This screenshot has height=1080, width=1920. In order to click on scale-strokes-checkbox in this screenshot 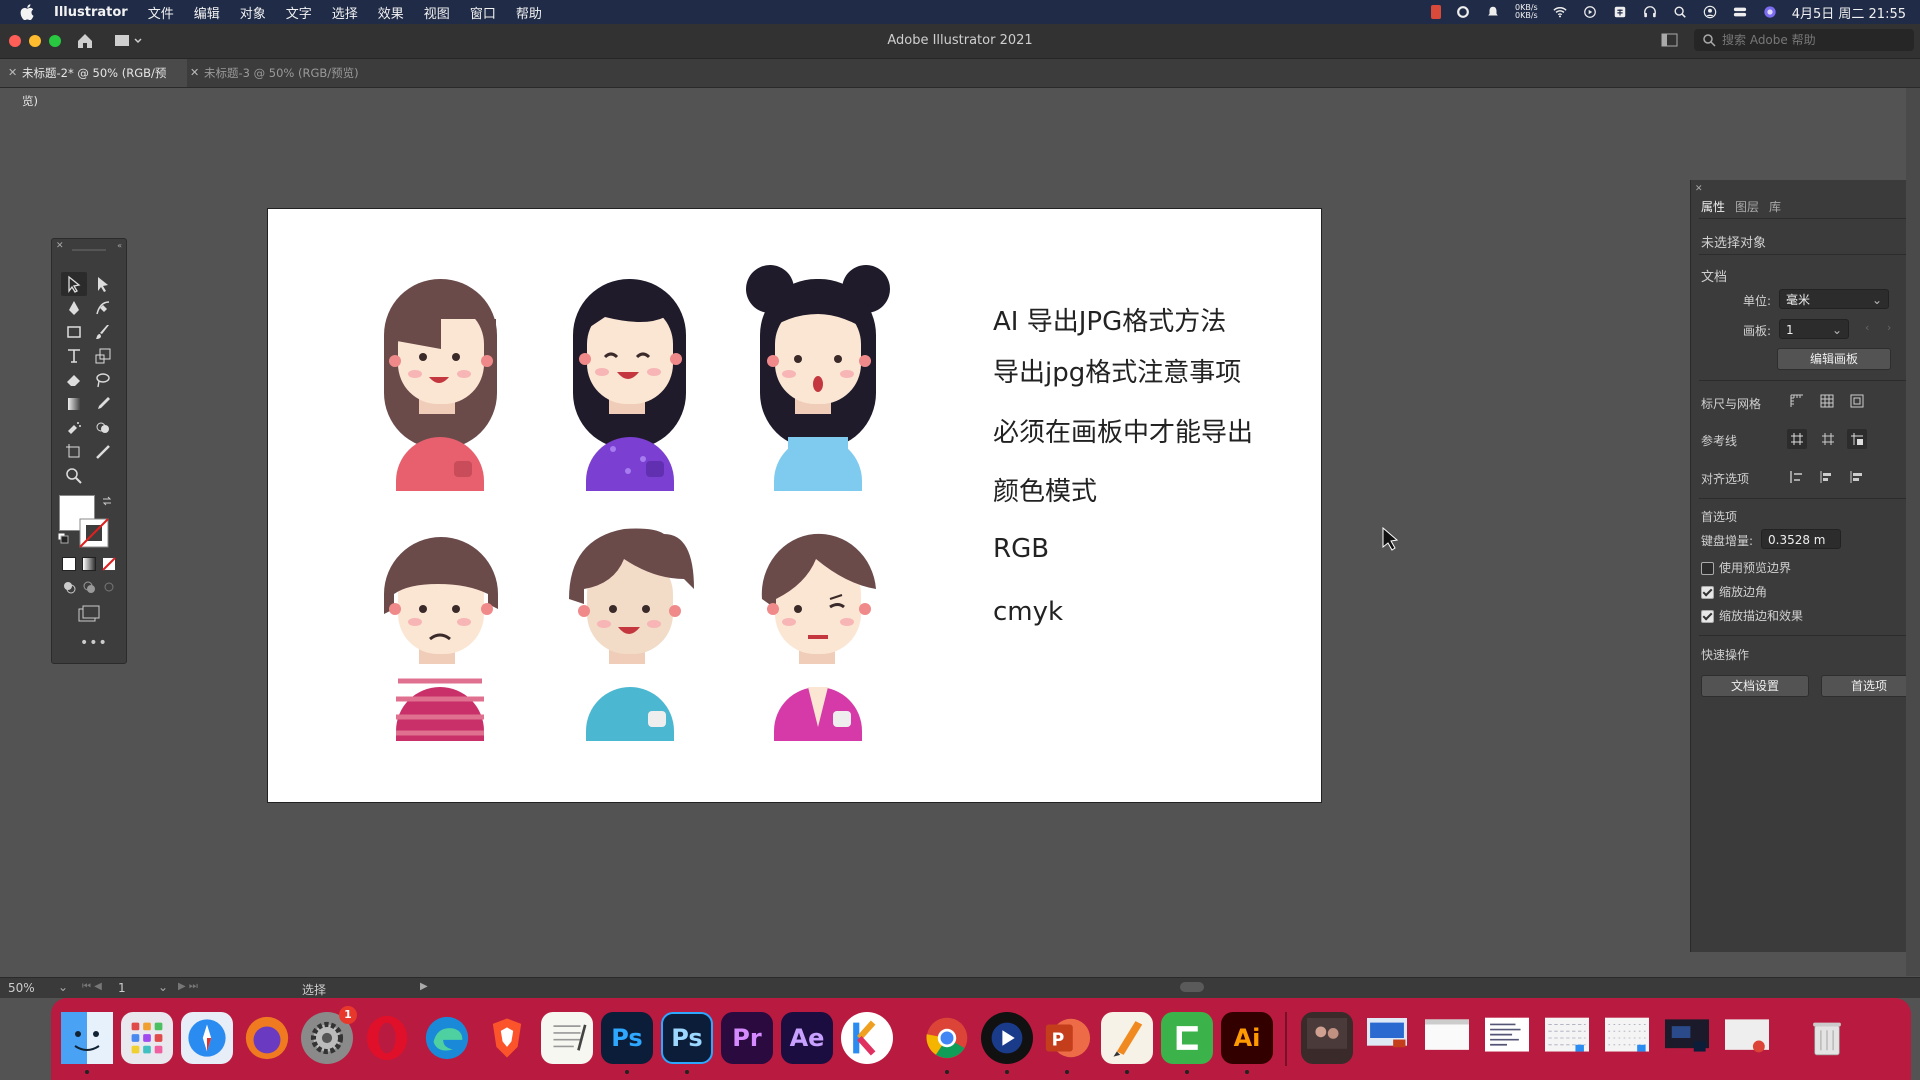, I will do `click(1707, 616)`.